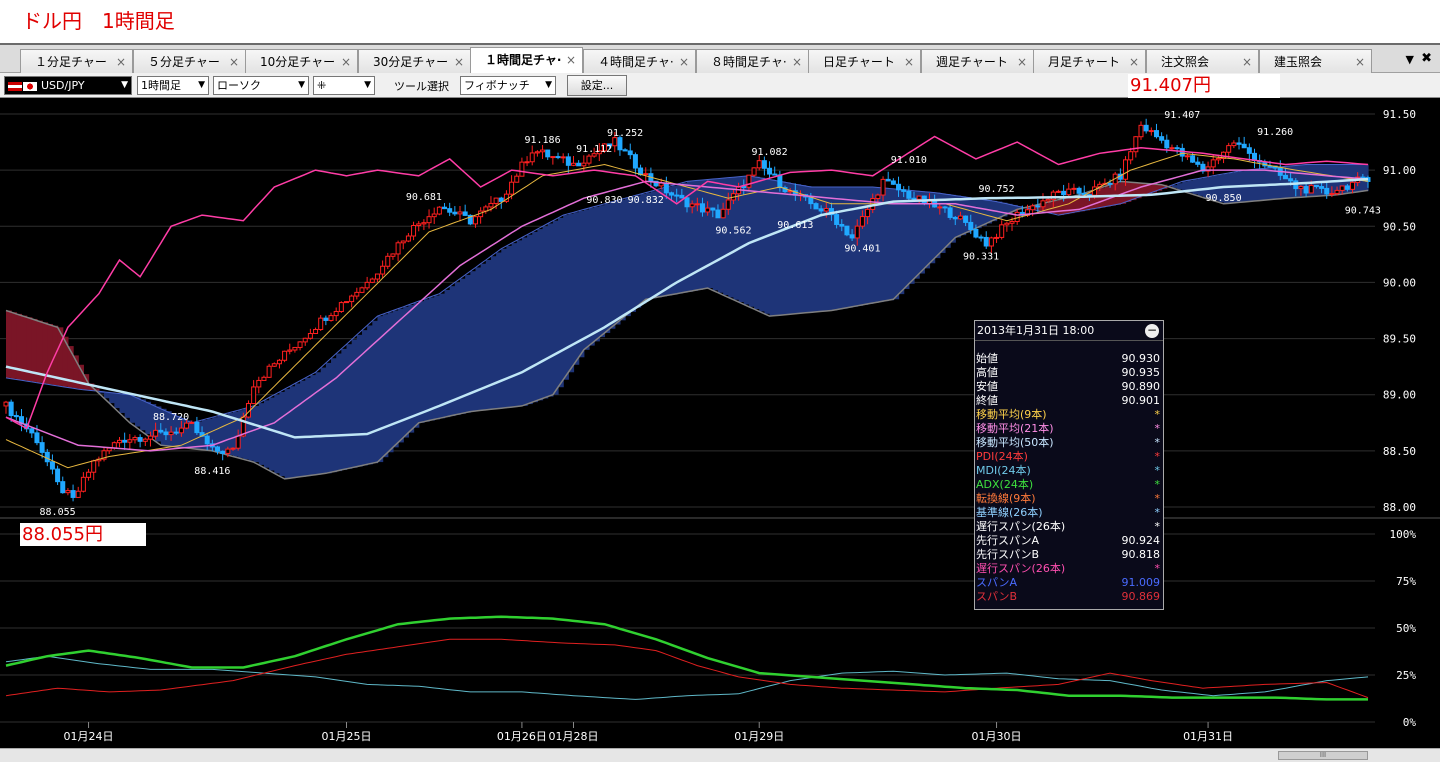 Image resolution: width=1440 pixels, height=762 pixels. Describe the element at coordinates (1152, 331) in the screenshot. I see `minimize-icon: −` at that location.